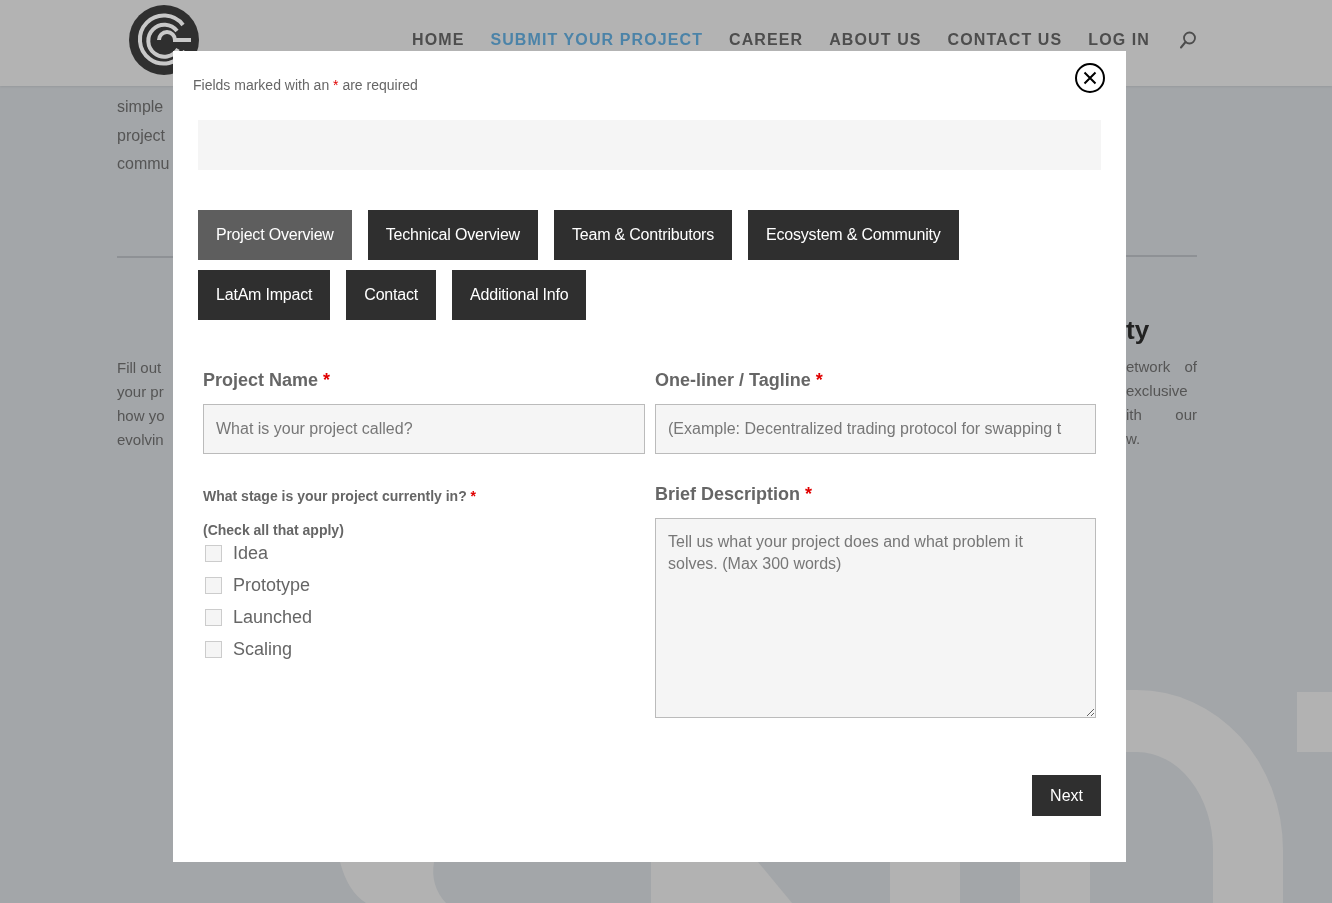 The width and height of the screenshot is (1332, 903). I want to click on background-text: Fill out, so click(140, 367).